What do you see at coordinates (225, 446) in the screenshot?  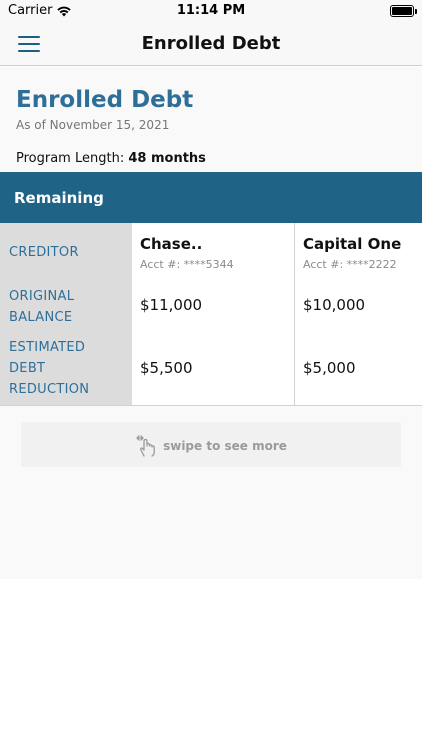 I see `swipe-hint-text: swipe to see more` at bounding box center [225, 446].